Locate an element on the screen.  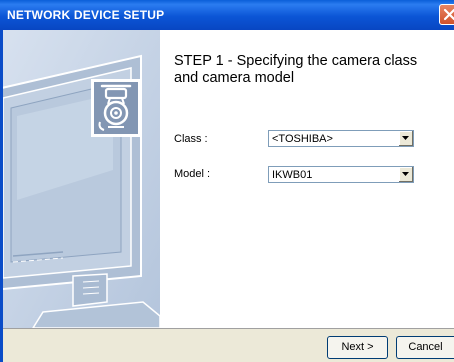
model-select: IKWB01 is located at coordinates (341, 174).